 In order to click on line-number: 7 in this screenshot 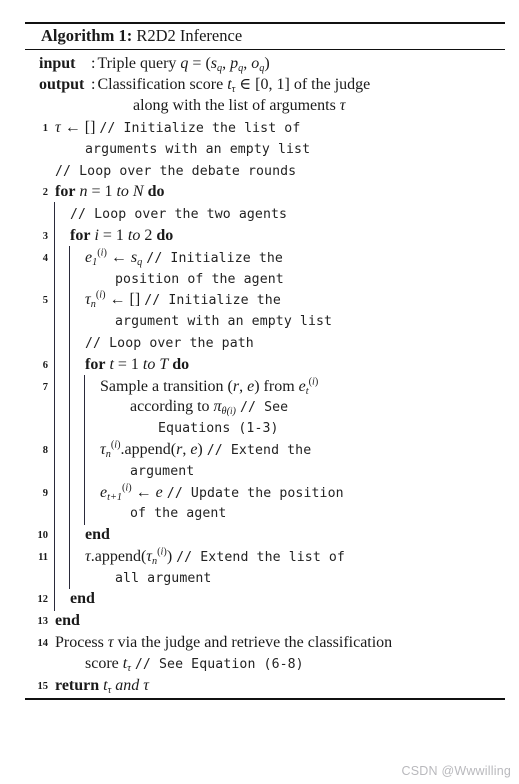, I will do `click(45, 387)`.